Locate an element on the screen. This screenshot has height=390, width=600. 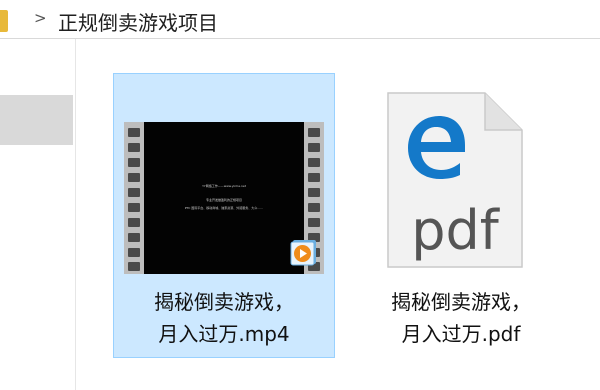
file-name-line2: 月入过万.pdf is located at coordinates (461, 334).